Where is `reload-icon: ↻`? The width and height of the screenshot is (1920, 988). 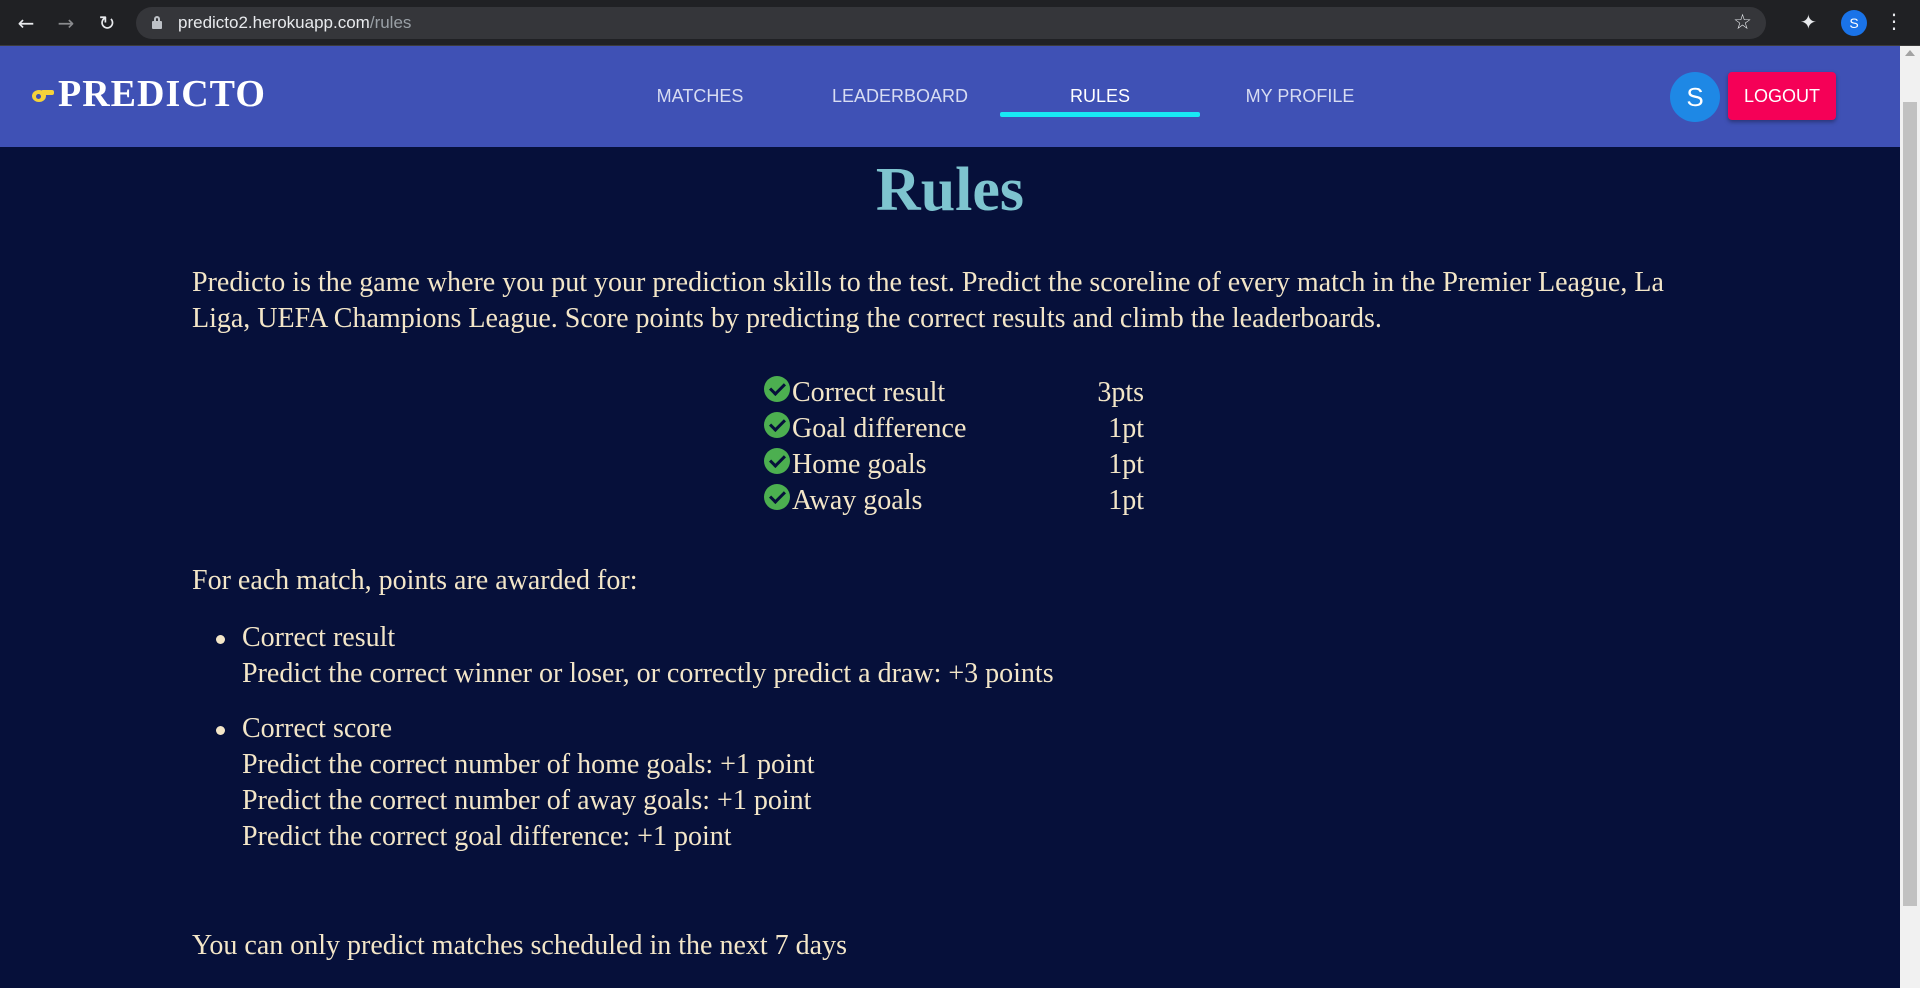
reload-icon: ↻ is located at coordinates (107, 23).